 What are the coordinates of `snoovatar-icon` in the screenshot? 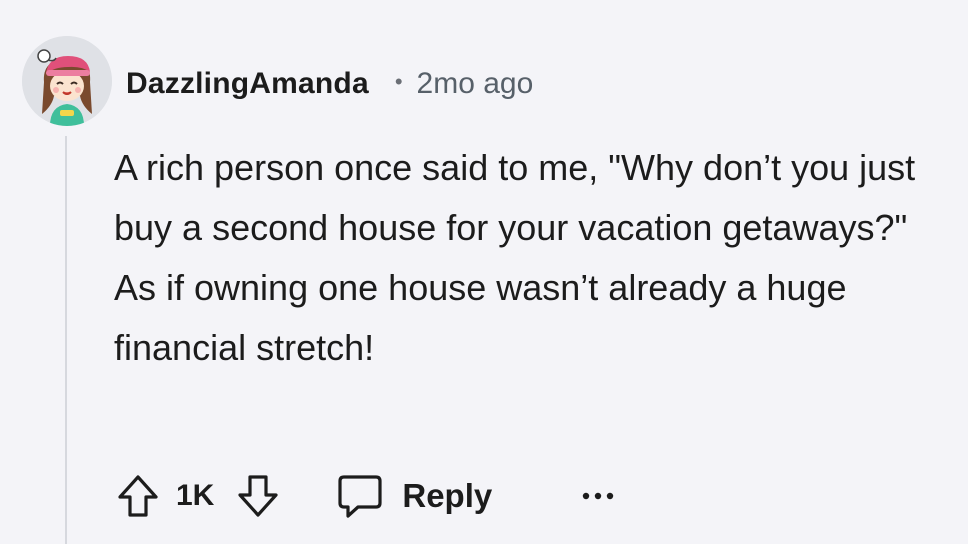 It's located at (67, 81).